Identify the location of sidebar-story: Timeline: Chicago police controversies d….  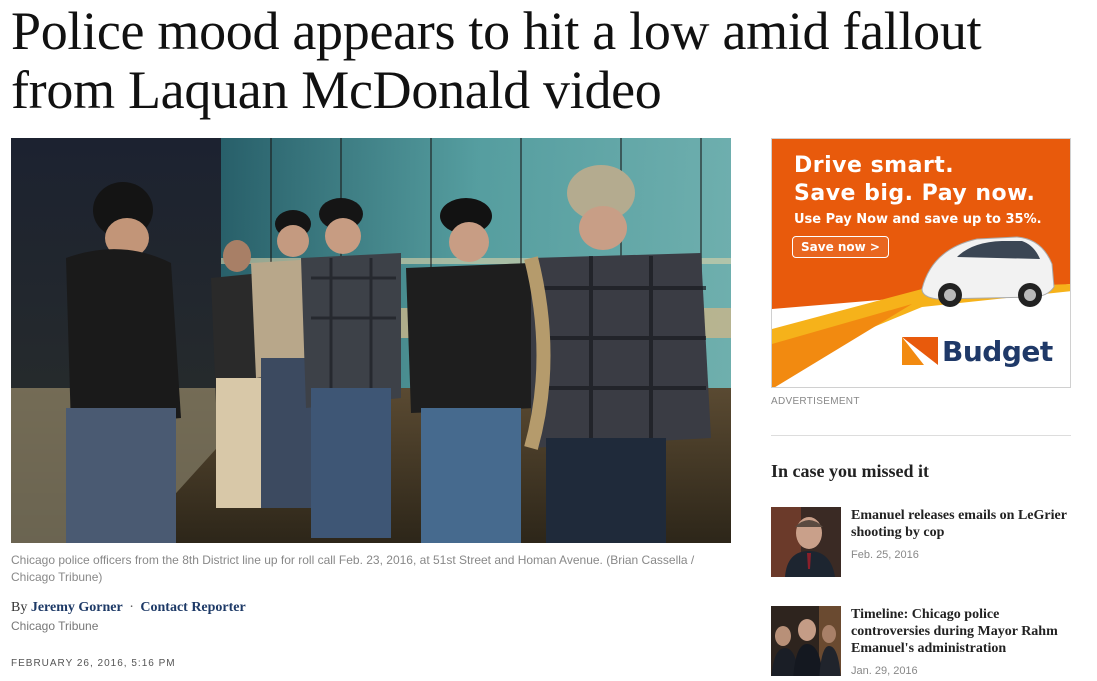
(921, 643).